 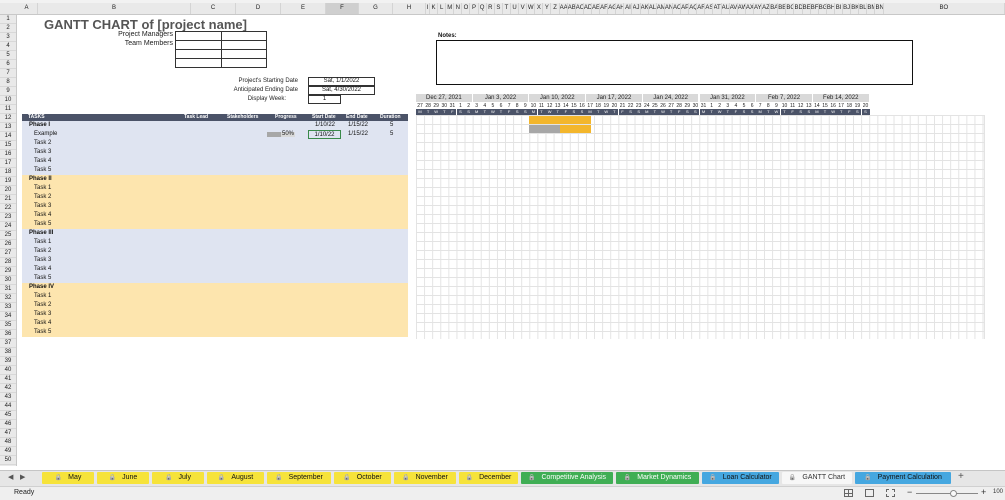 What do you see at coordinates (466, 8) in the screenshot?
I see `column-header-o: O` at bounding box center [466, 8].